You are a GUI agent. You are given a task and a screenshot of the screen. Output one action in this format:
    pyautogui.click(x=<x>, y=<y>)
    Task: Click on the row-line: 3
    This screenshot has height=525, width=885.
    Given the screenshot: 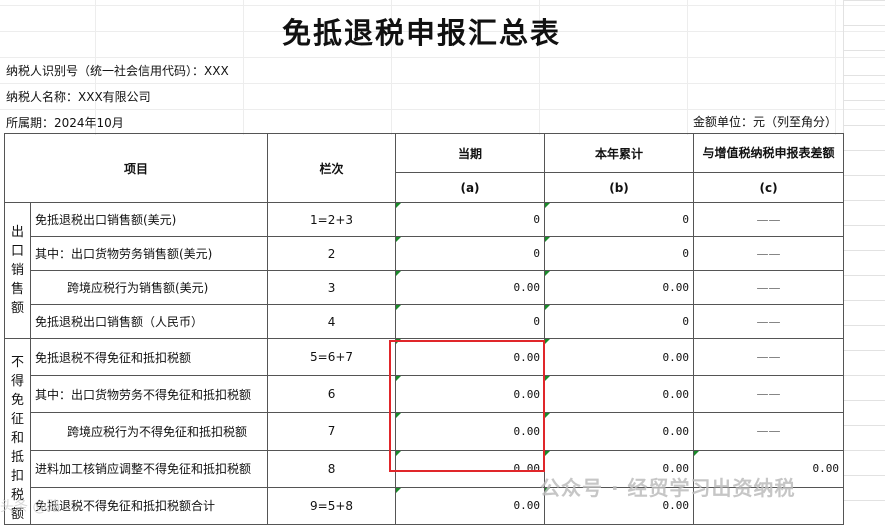 What is the action you would take?
    pyautogui.click(x=332, y=287)
    